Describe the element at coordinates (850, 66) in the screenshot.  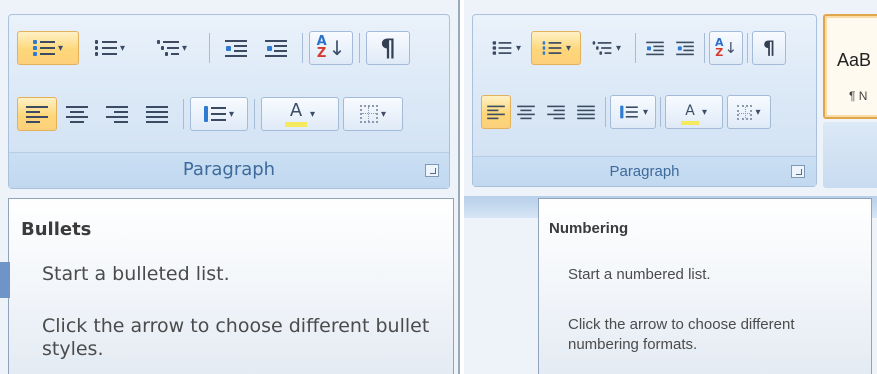
I see `quick-style-normal: AaB ¶ N` at that location.